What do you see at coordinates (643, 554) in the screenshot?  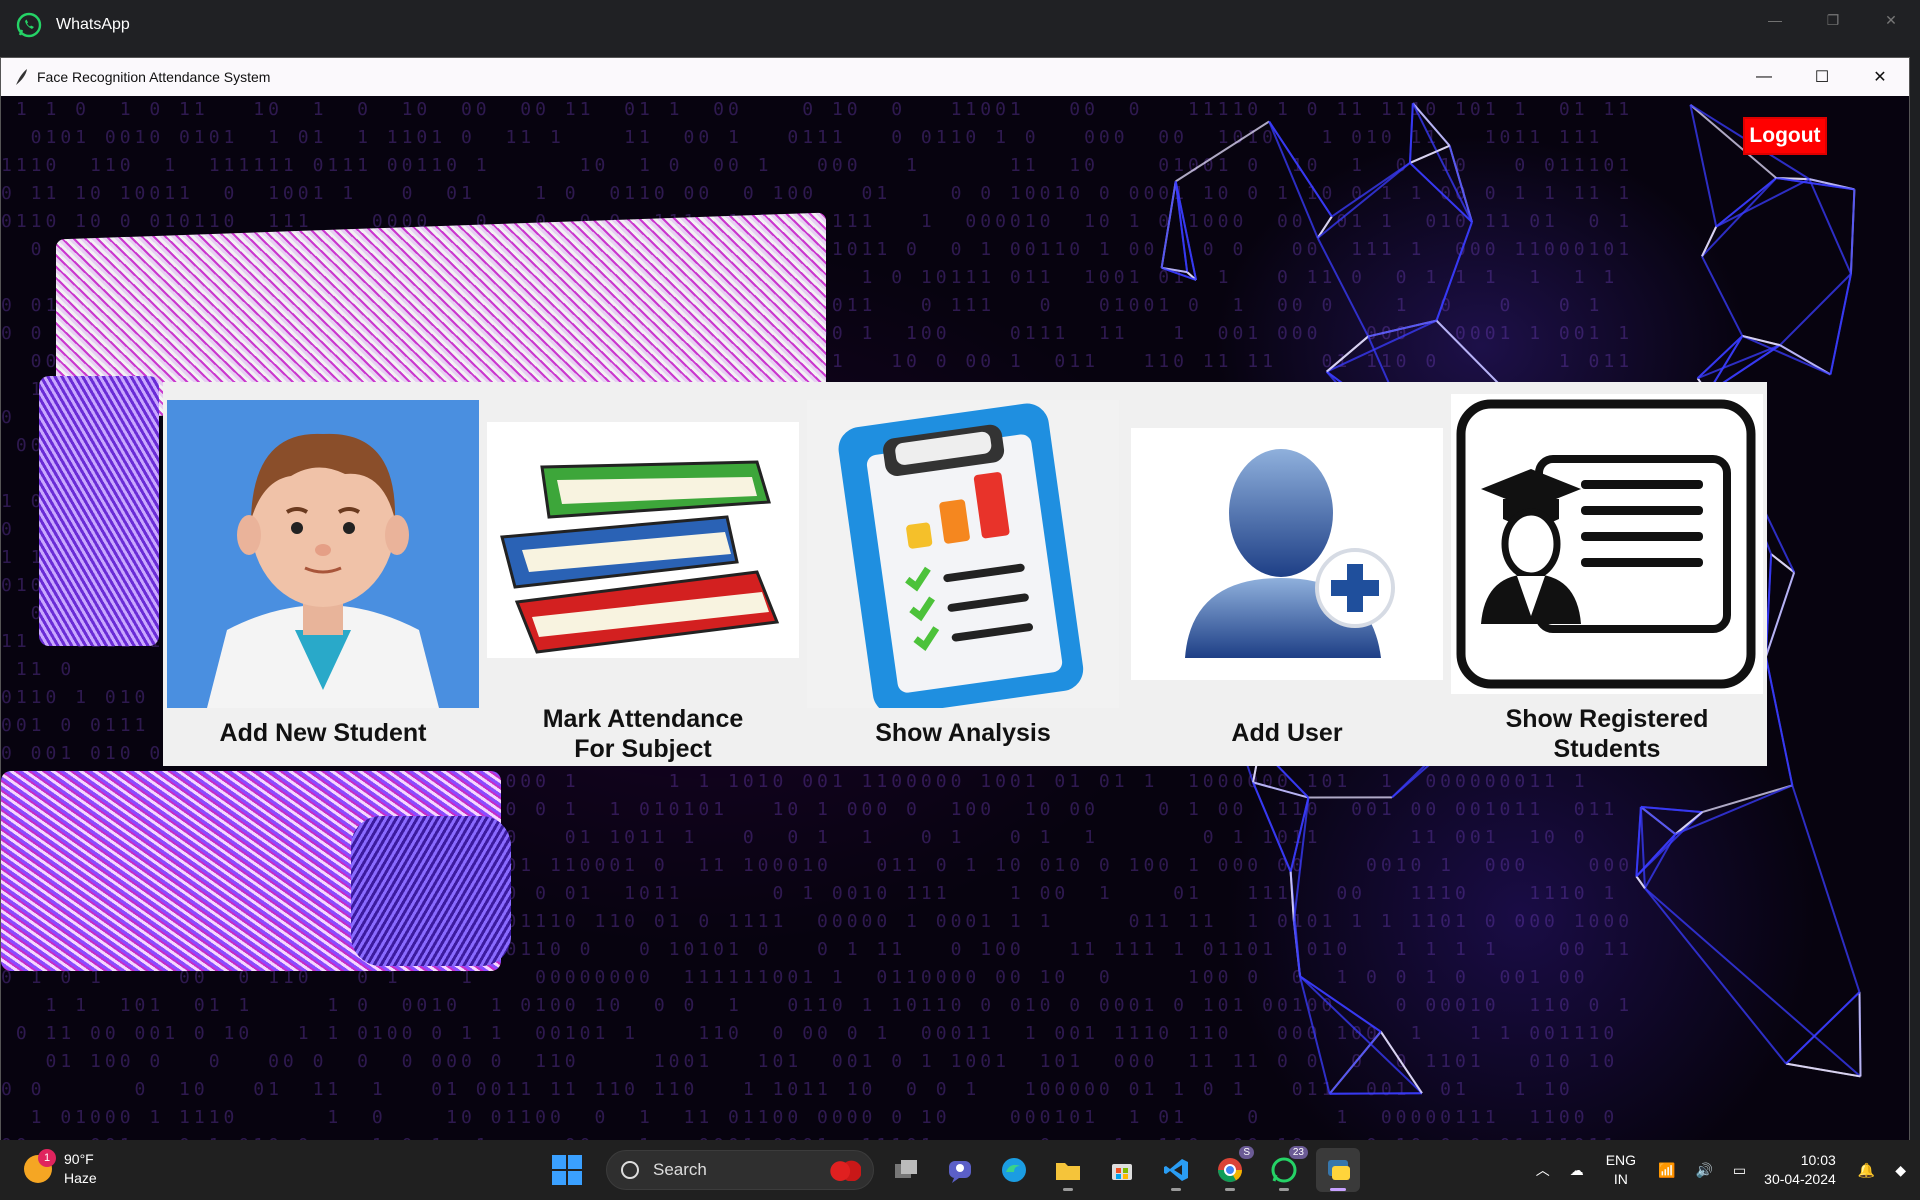 I see `books-stack-icon` at bounding box center [643, 554].